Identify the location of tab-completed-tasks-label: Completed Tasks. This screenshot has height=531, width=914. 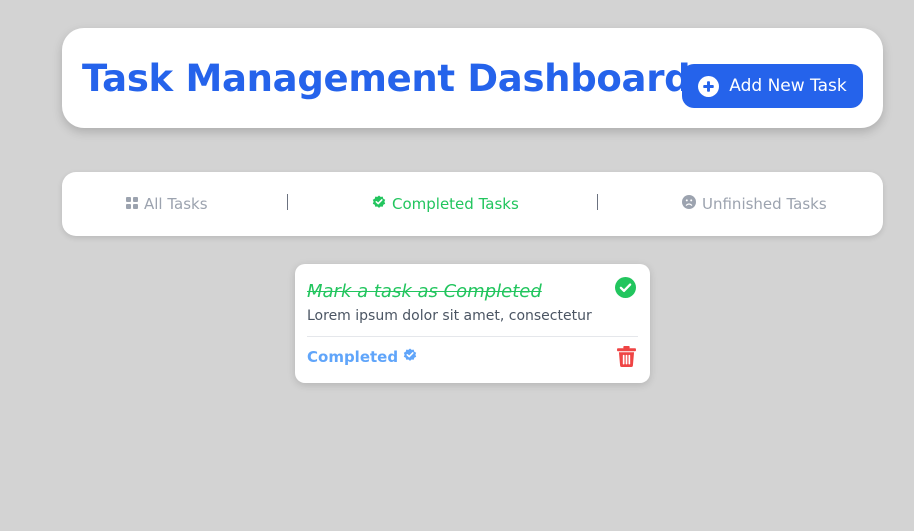
(455, 204).